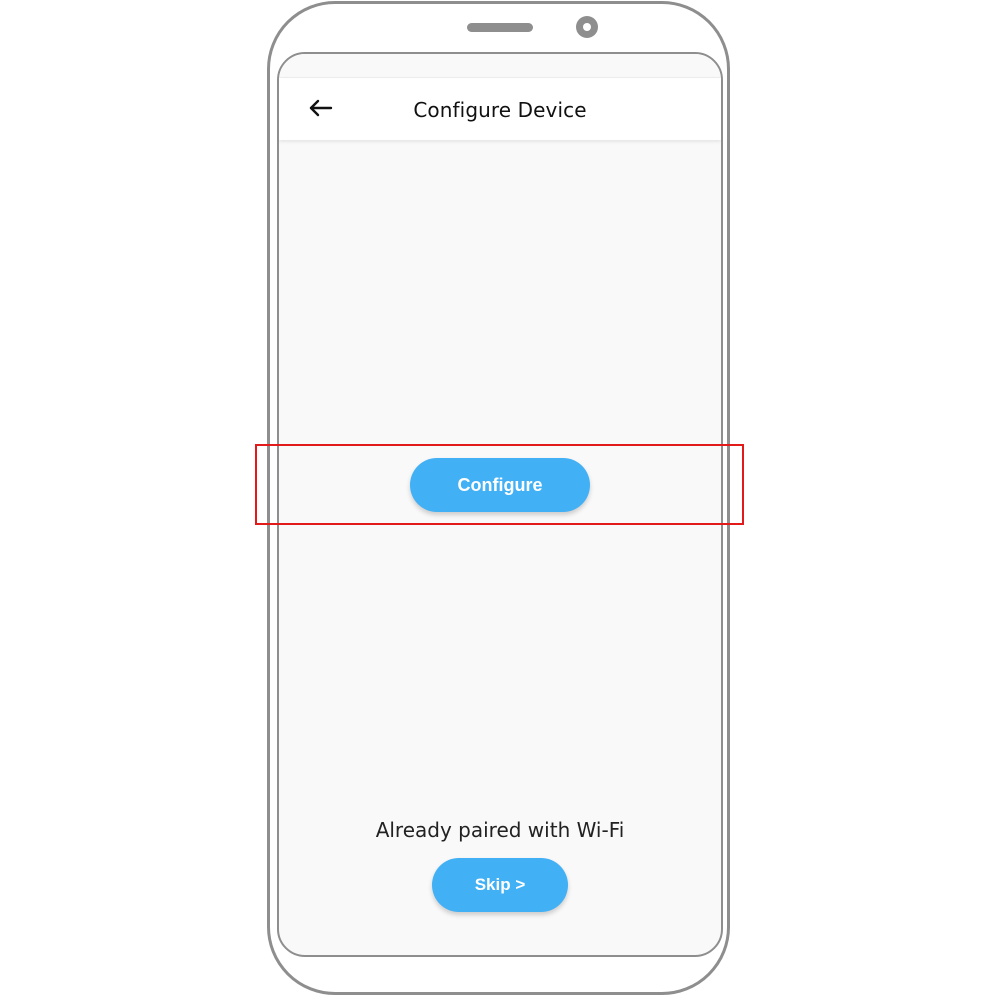  I want to click on status-bar, so click(500, 65).